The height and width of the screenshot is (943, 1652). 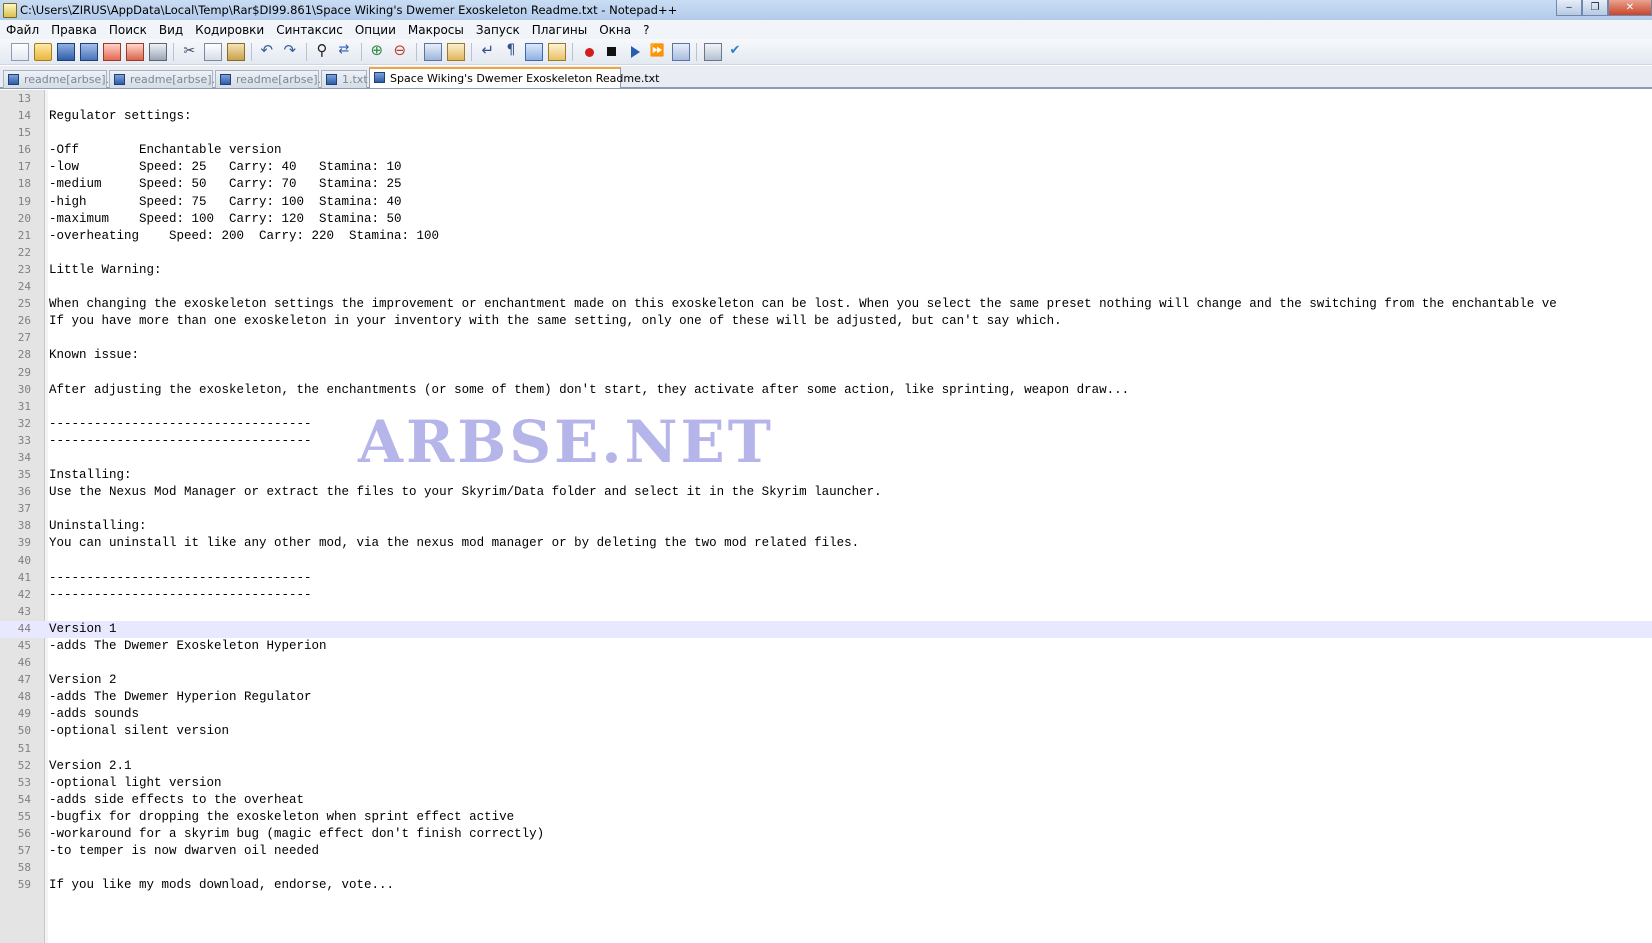 What do you see at coordinates (826, 663) in the screenshot?
I see `editor-line: 46` at bounding box center [826, 663].